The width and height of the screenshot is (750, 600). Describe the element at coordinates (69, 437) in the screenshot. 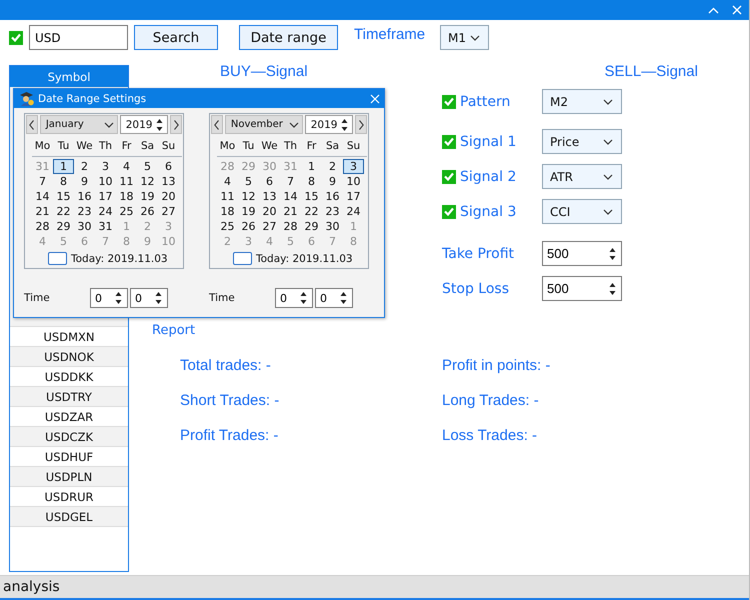

I see `symbol-row: USDCZK` at that location.